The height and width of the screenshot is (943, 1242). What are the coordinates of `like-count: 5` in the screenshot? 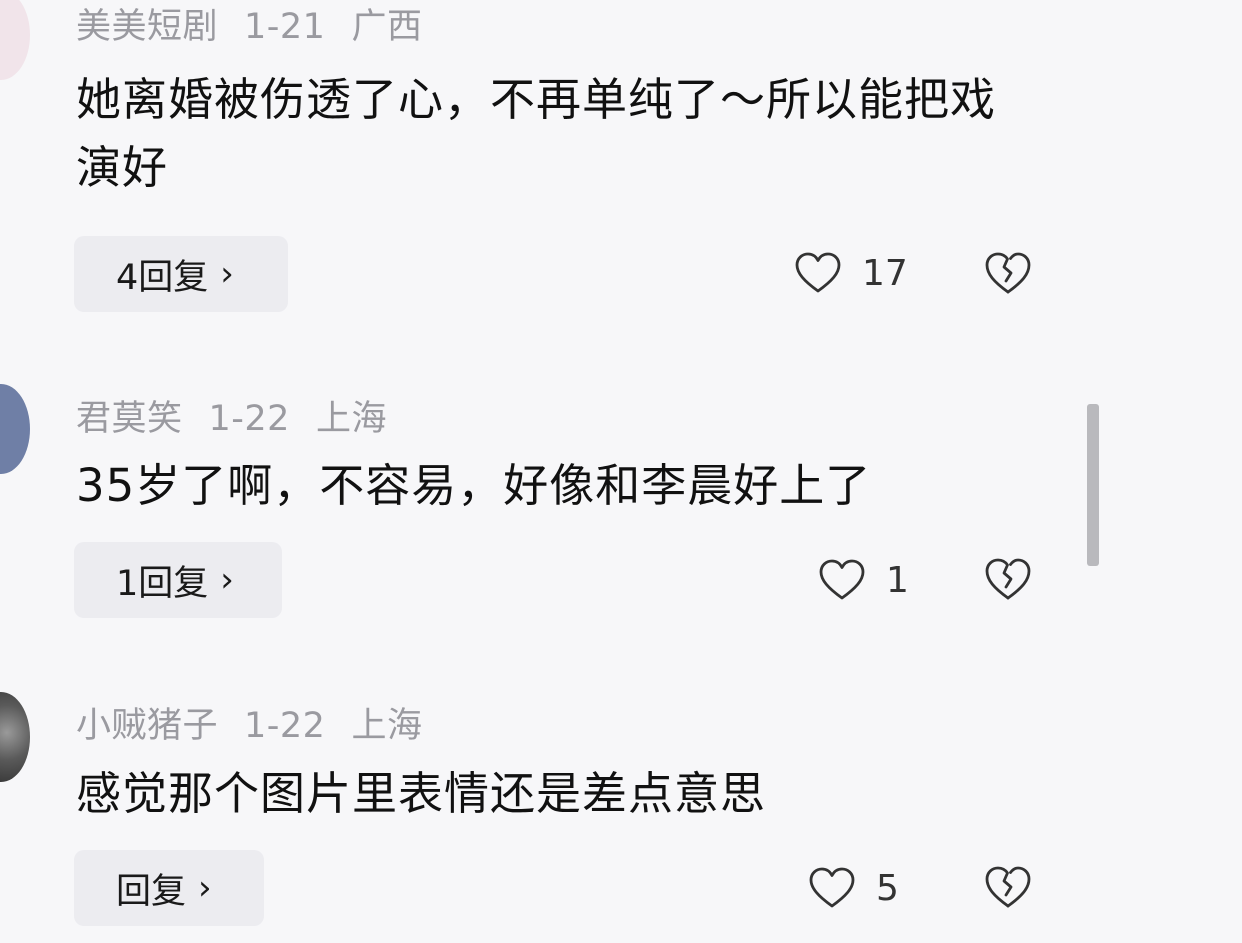 It's located at (887, 888).